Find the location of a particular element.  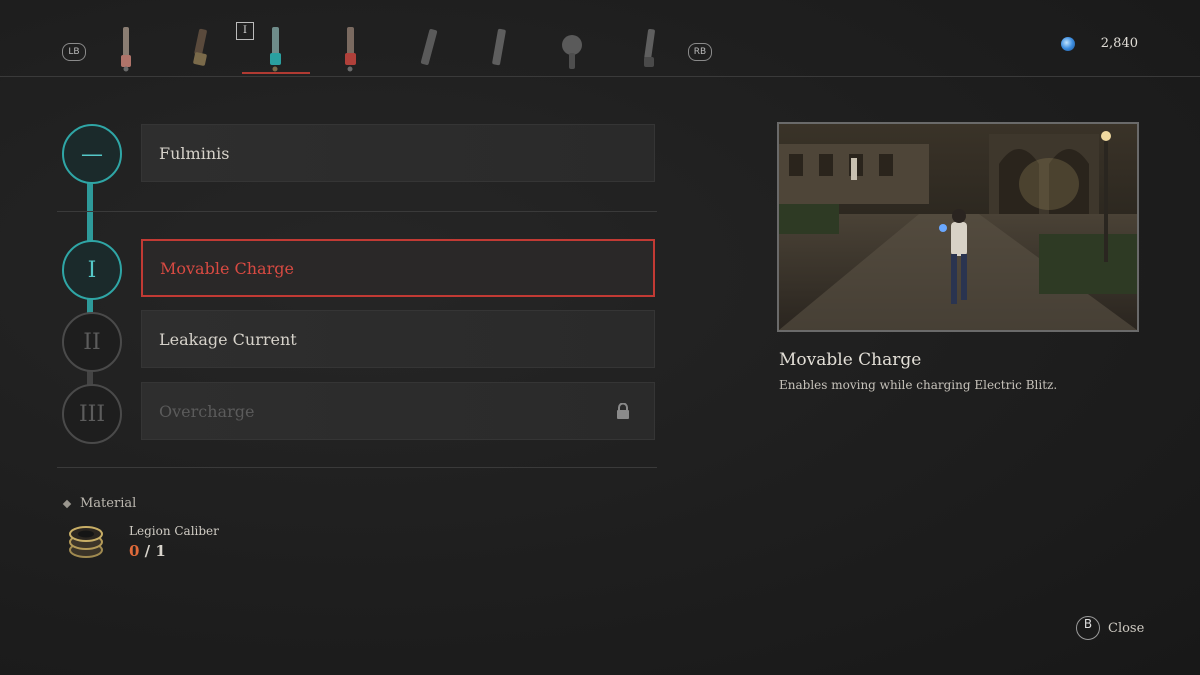

selected-arm-underline is located at coordinates (276, 73).